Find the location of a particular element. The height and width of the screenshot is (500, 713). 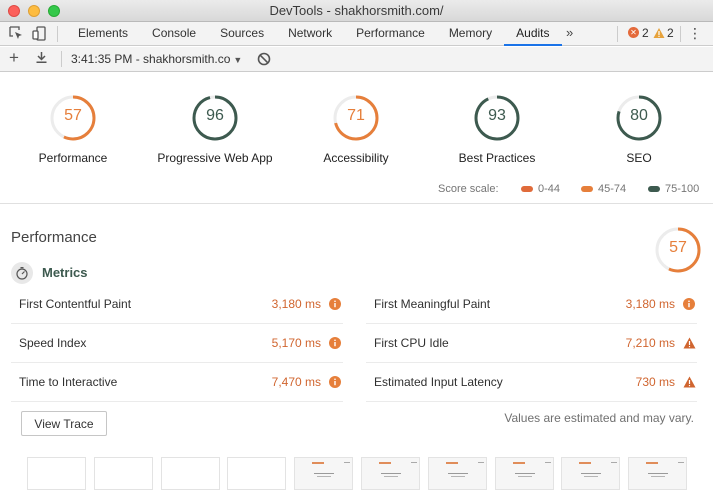

inspect-element-icon is located at coordinates (16, 34).